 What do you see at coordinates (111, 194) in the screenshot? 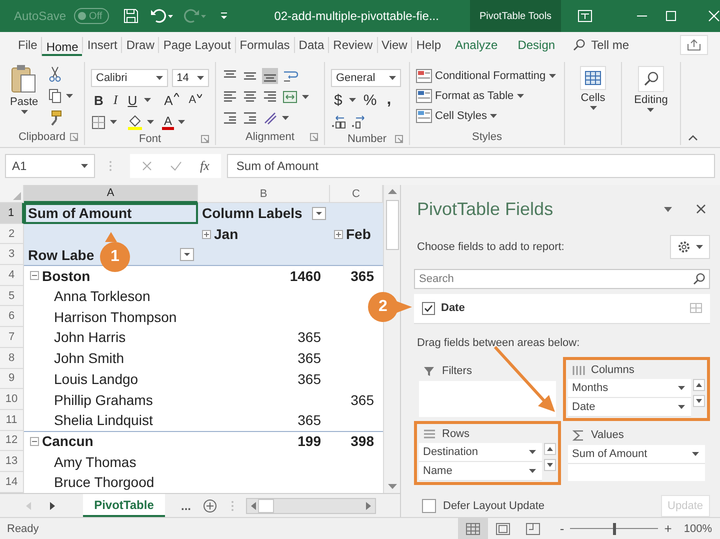
I see `column-header: A` at bounding box center [111, 194].